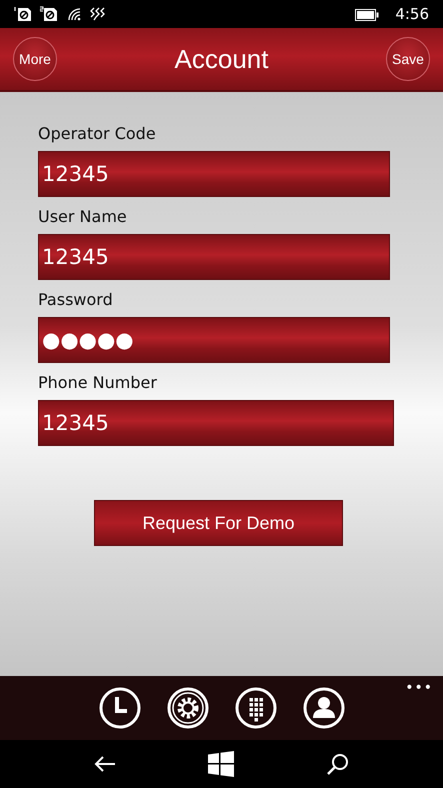 Image resolution: width=443 pixels, height=788 pixels. I want to click on keypad-icon, so click(256, 708).